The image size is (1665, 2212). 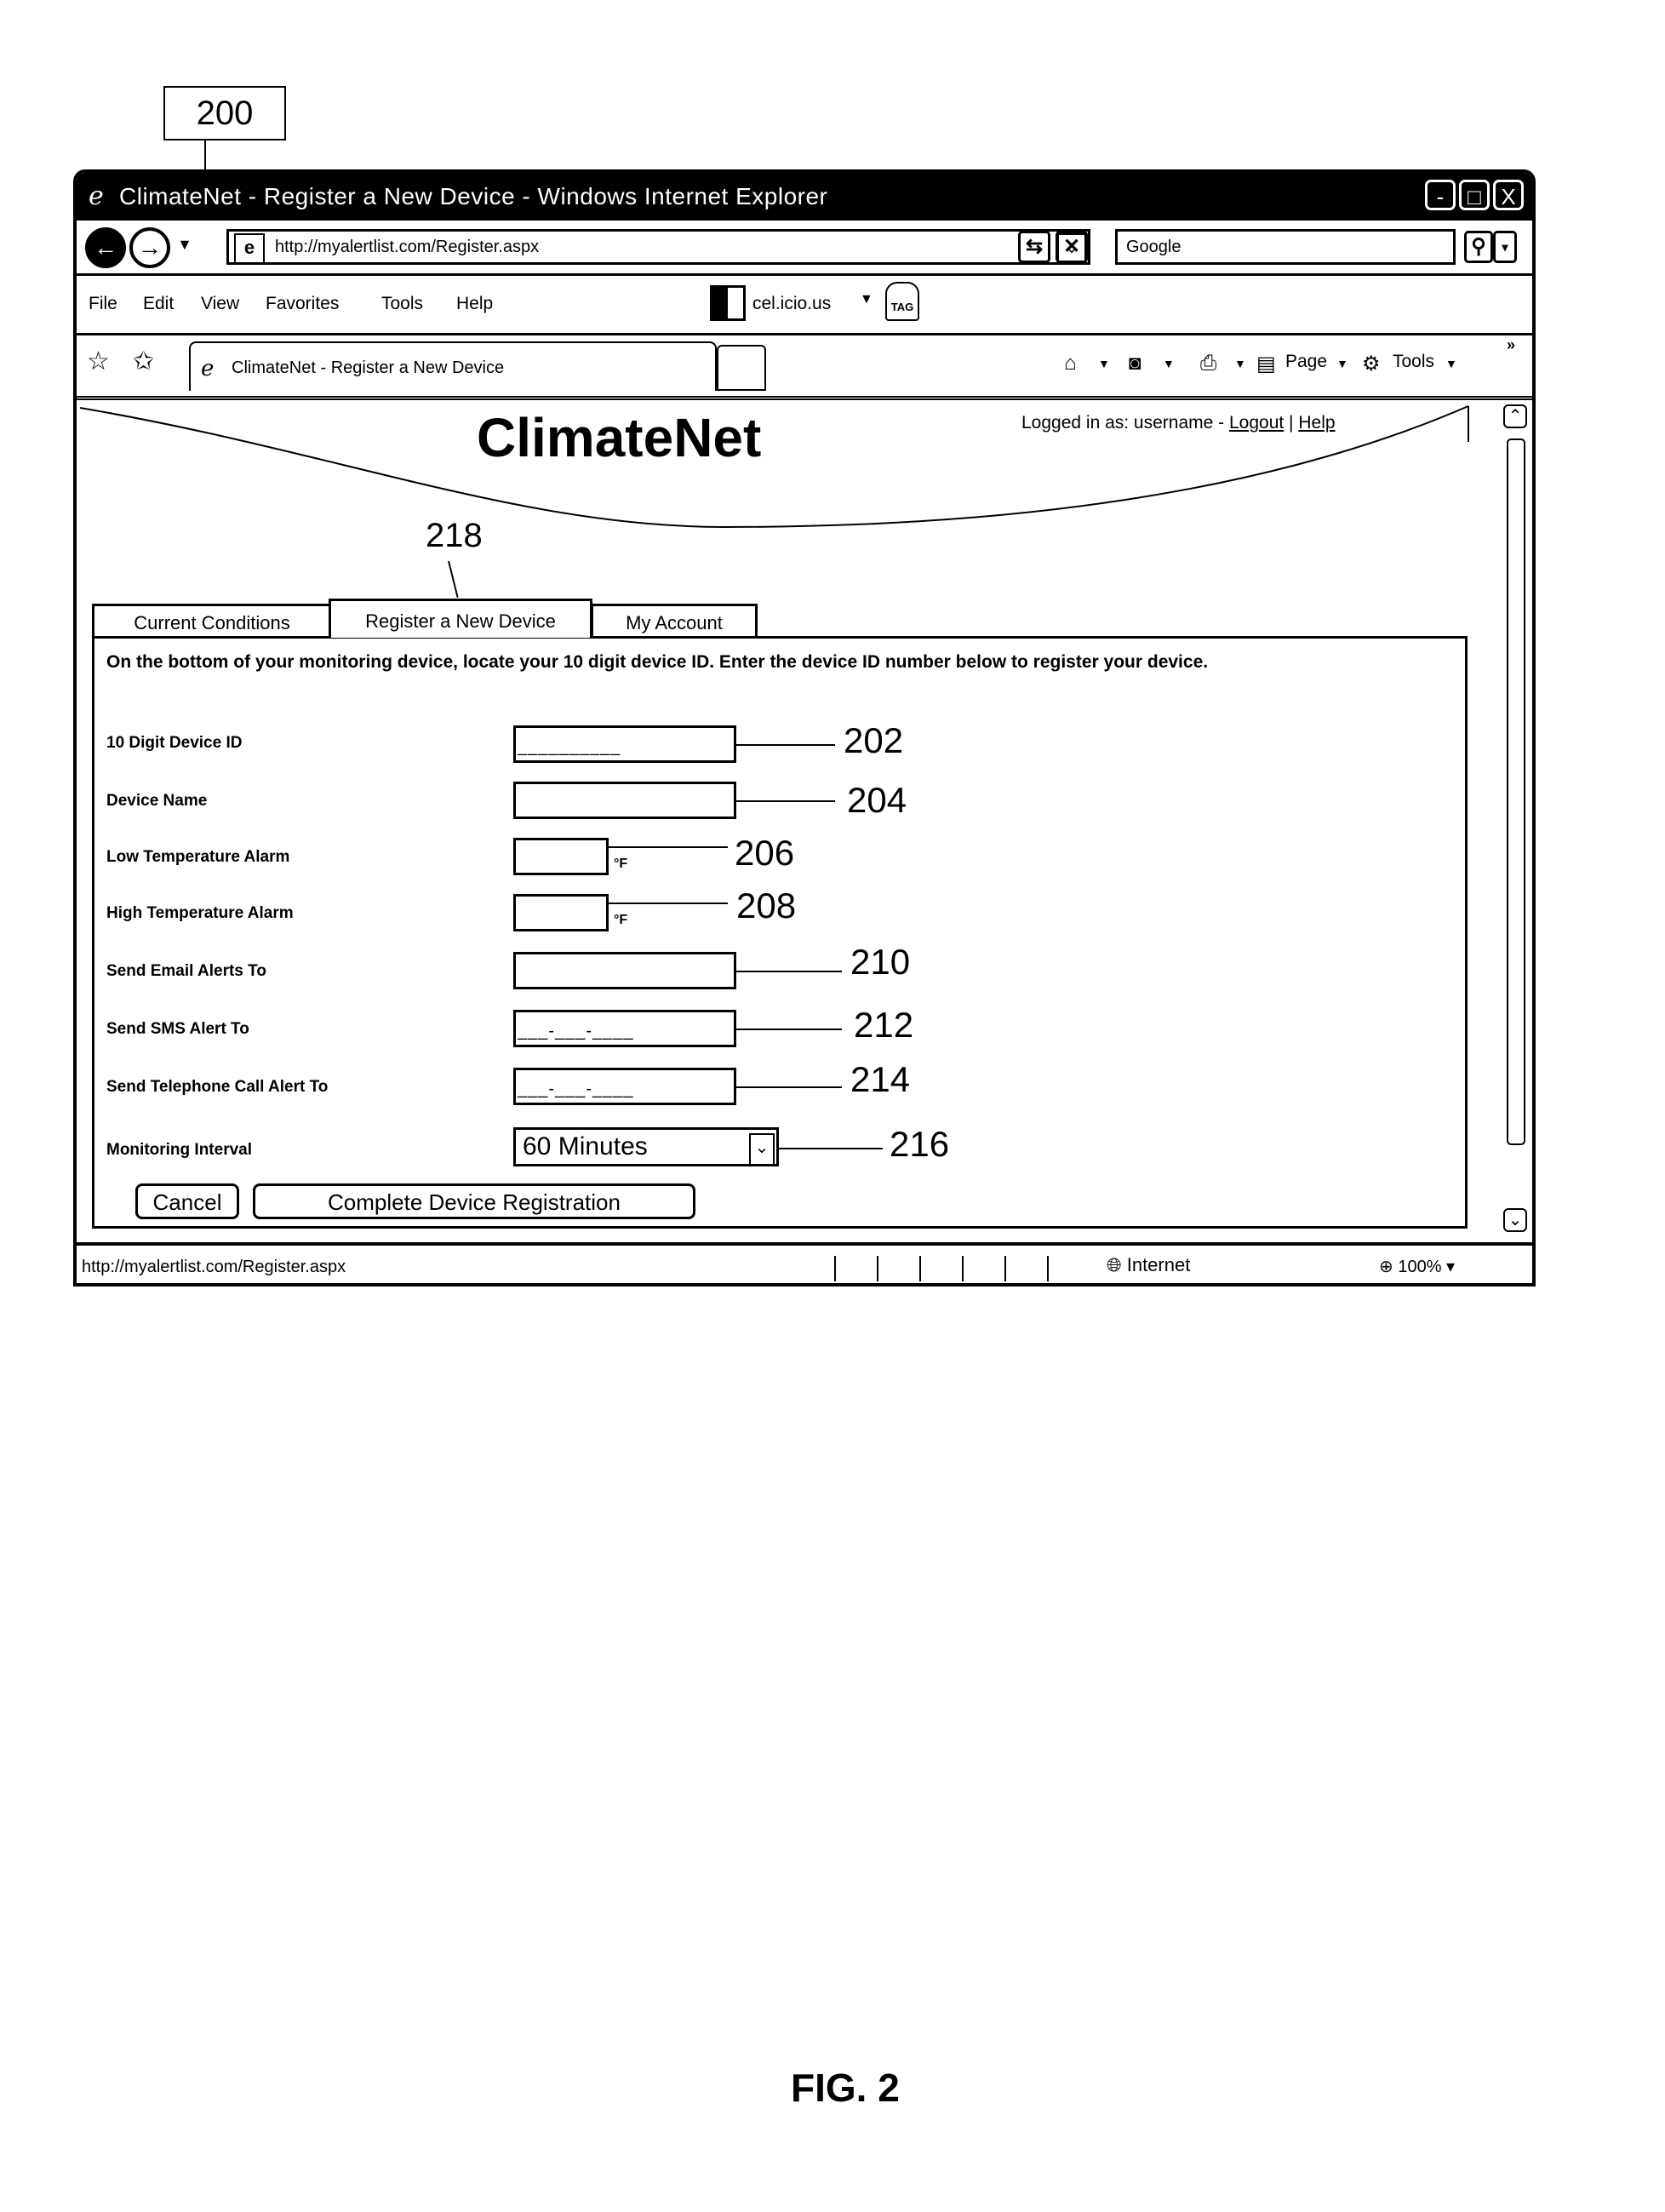 I want to click on ref-214: 214, so click(x=880, y=1079).